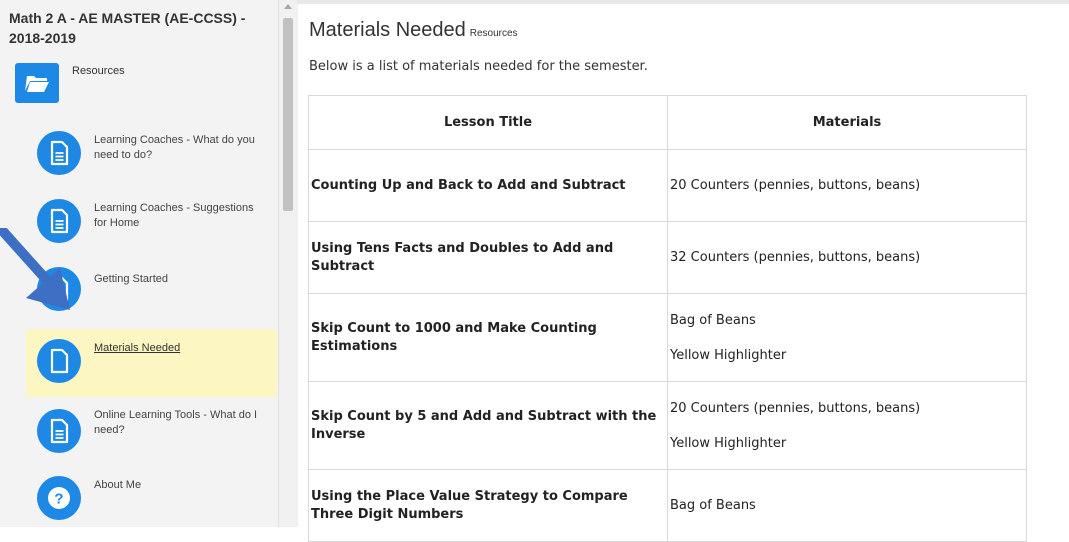  I want to click on materials-cell: 32 Counters (pennies, buttons, beans), so click(847, 257).